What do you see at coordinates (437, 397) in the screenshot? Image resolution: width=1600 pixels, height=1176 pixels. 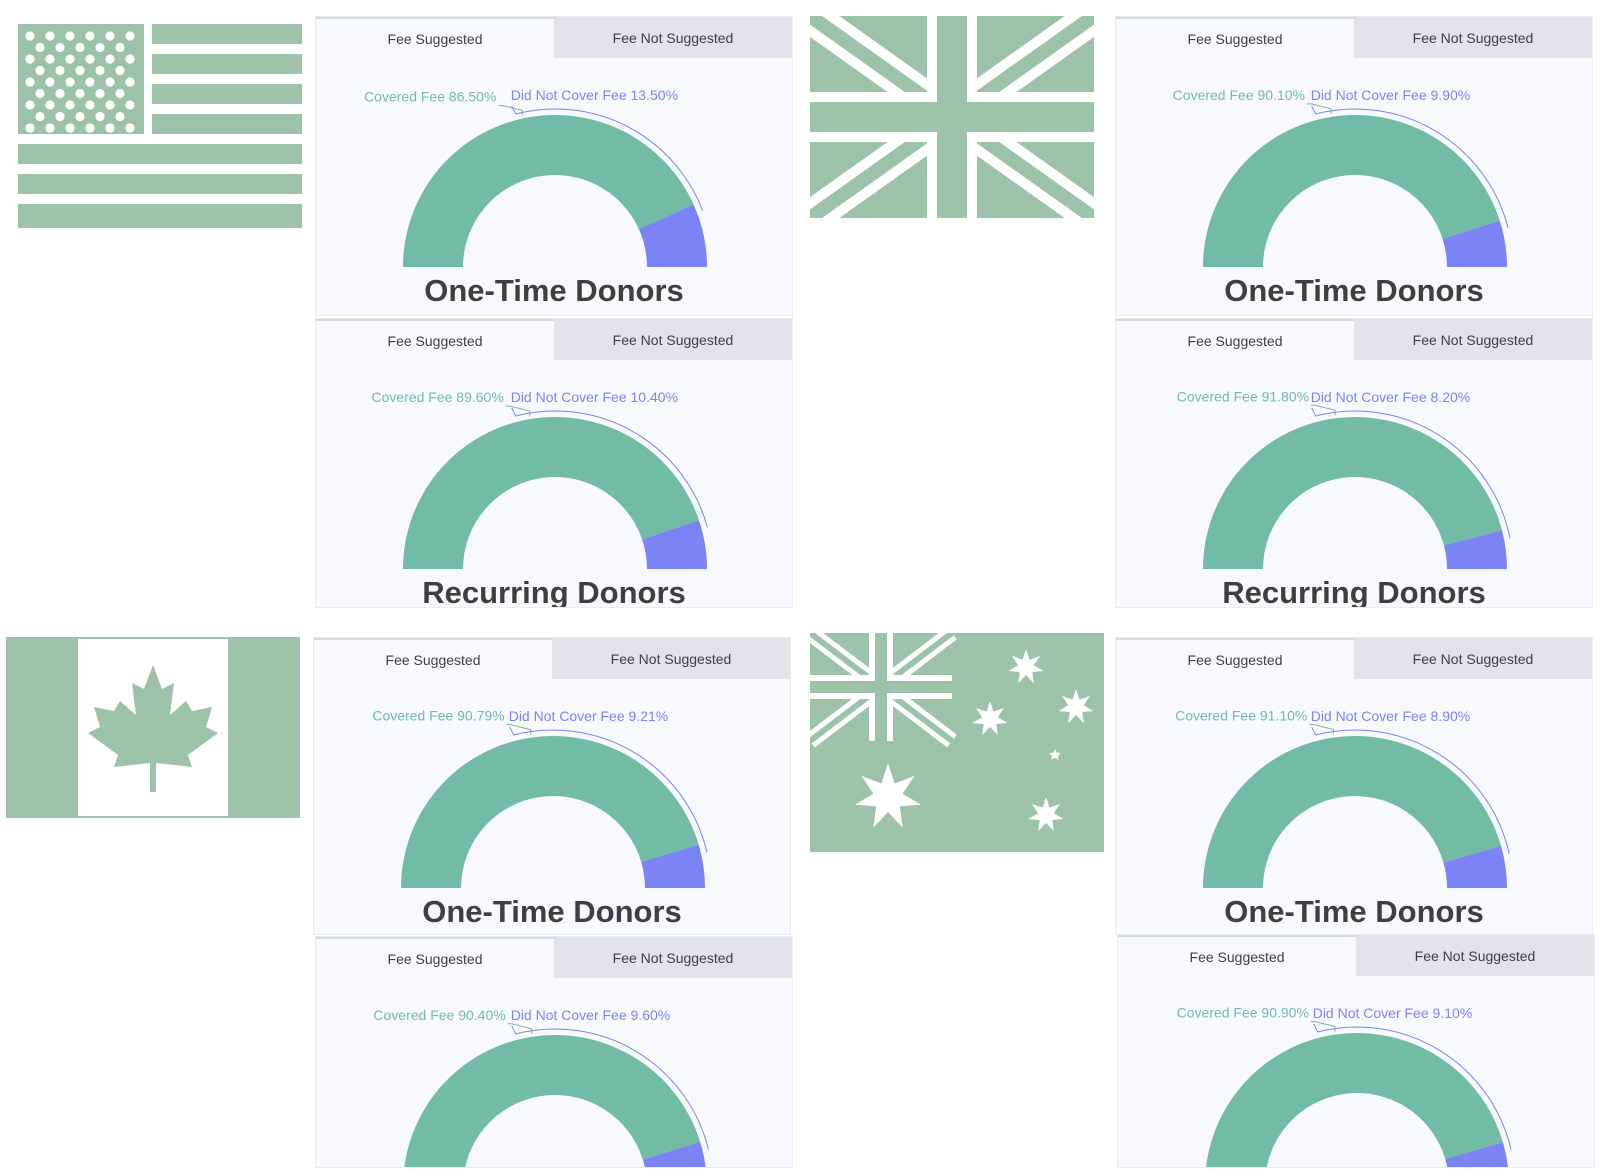 I see `covered-fee-label: Covered Fee 89.60%` at bounding box center [437, 397].